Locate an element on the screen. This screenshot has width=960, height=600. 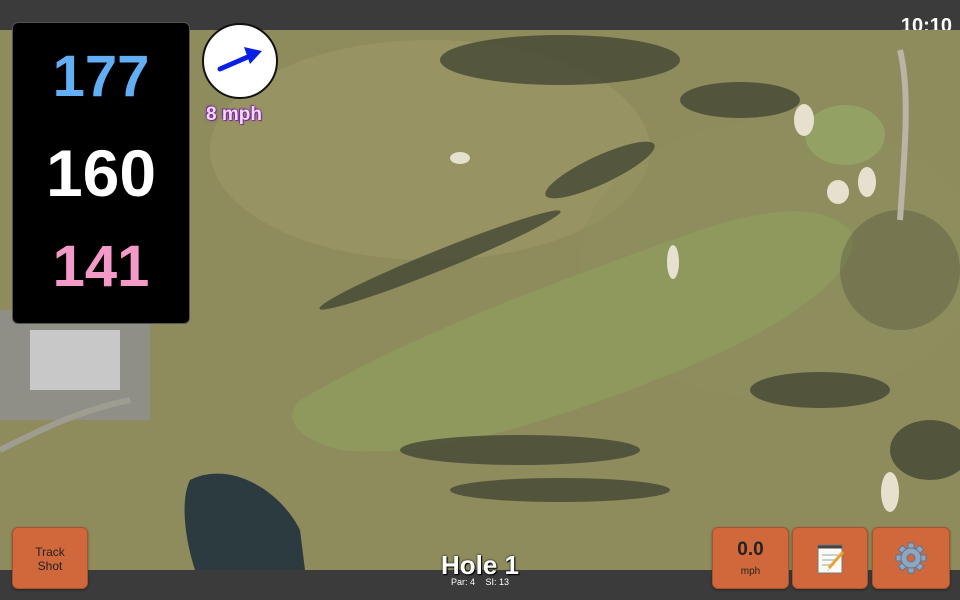
front-distance: 141 is located at coordinates (101, 266).